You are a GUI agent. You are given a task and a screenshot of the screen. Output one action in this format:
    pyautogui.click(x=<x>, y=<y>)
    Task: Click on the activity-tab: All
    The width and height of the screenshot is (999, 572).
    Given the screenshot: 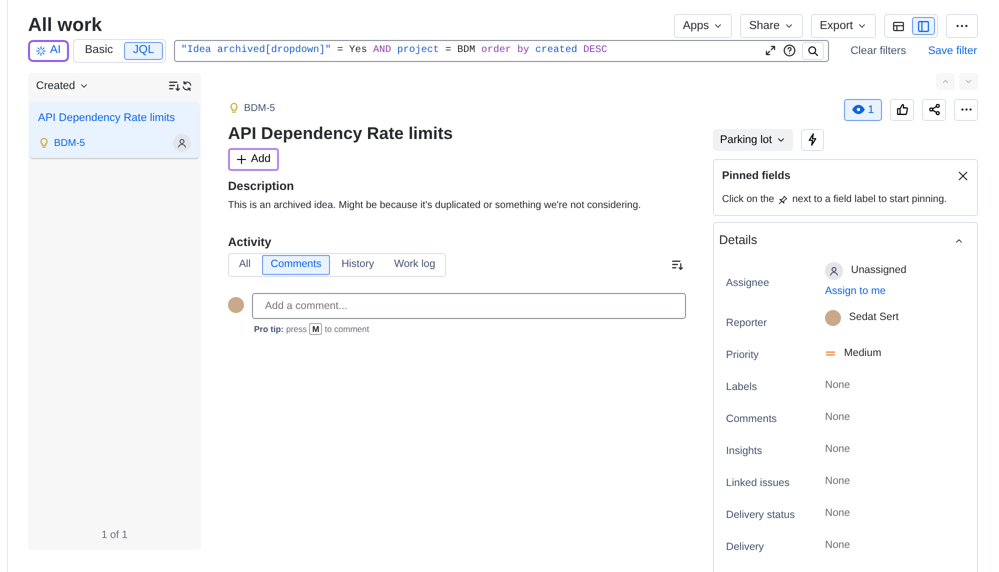 What is the action you would take?
    pyautogui.click(x=245, y=264)
    